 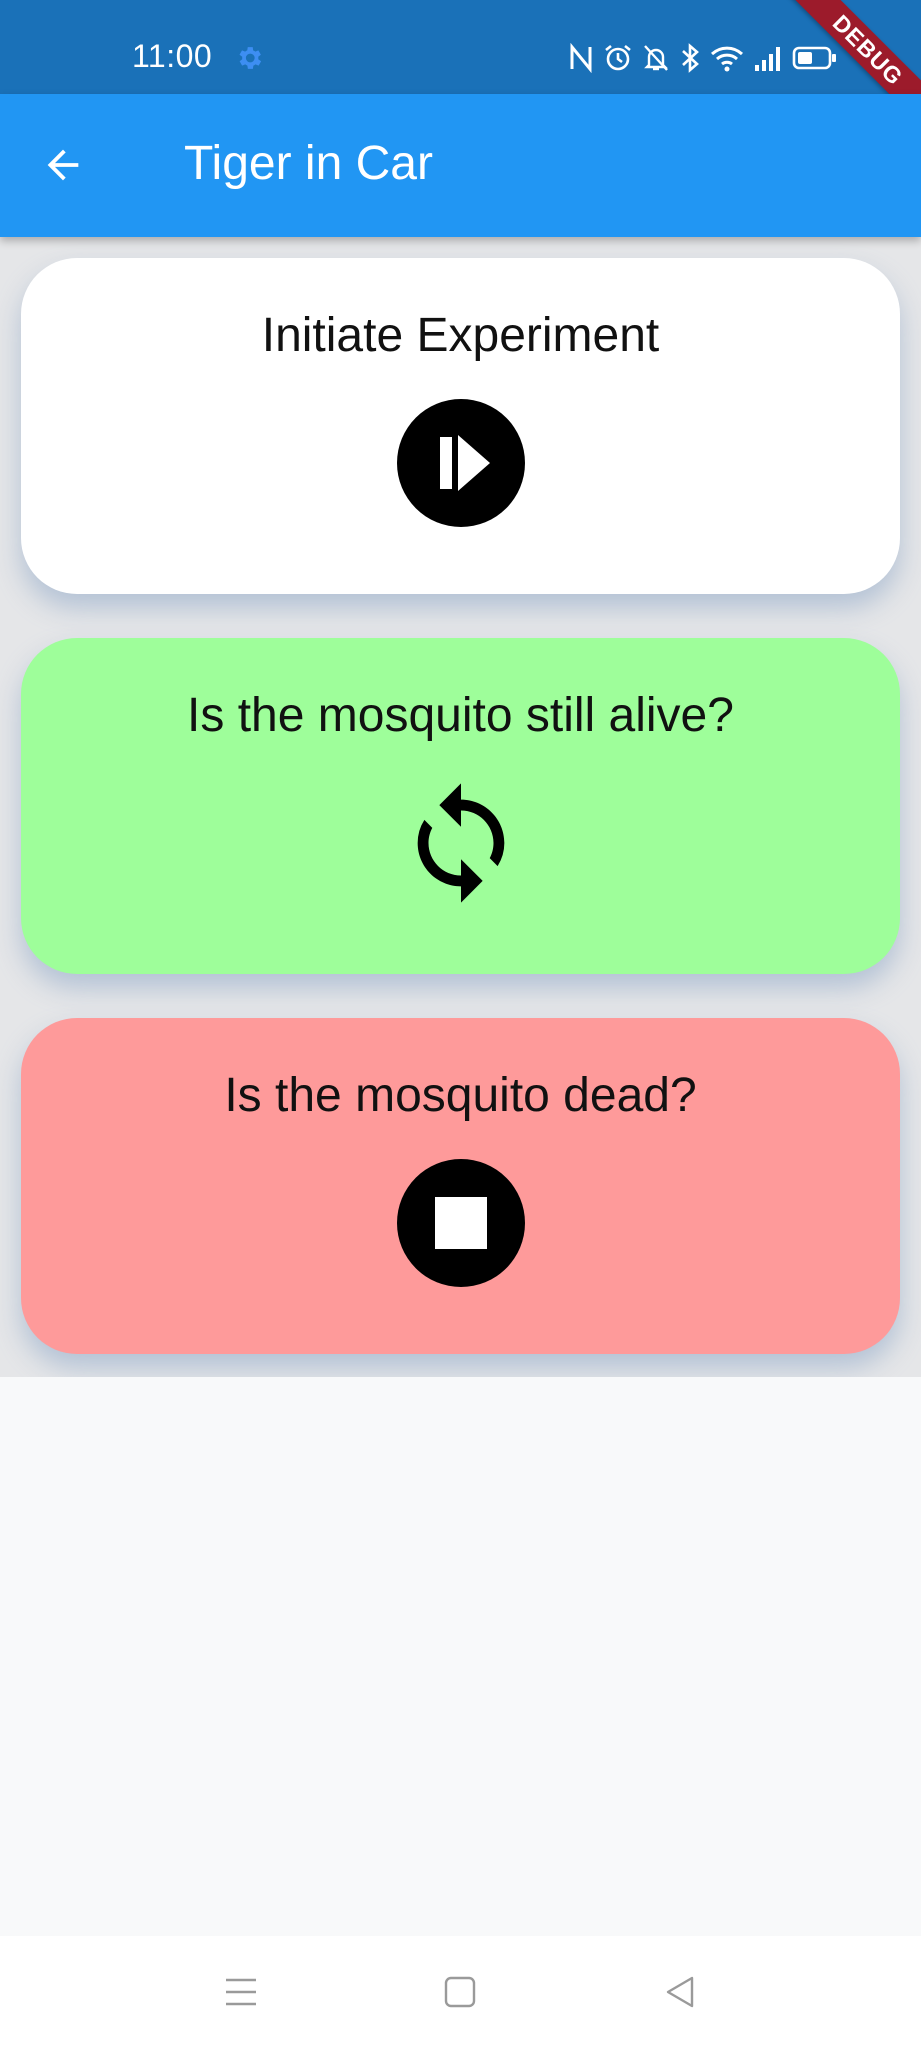 I want to click on system-nav-bar, so click(x=460, y=1992).